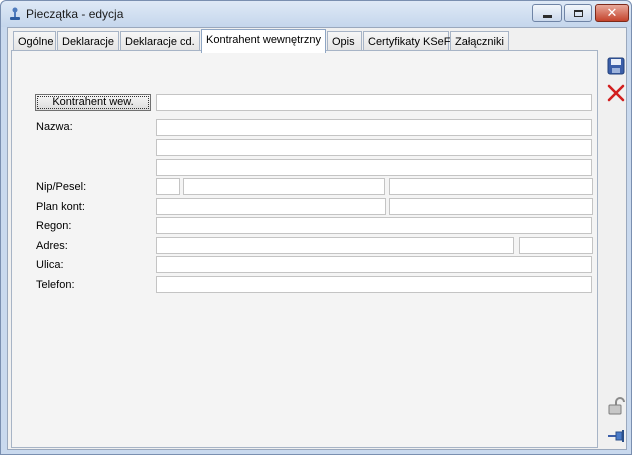 The width and height of the screenshot is (632, 455). Describe the element at coordinates (374, 225) in the screenshot. I see `regon-field` at that location.